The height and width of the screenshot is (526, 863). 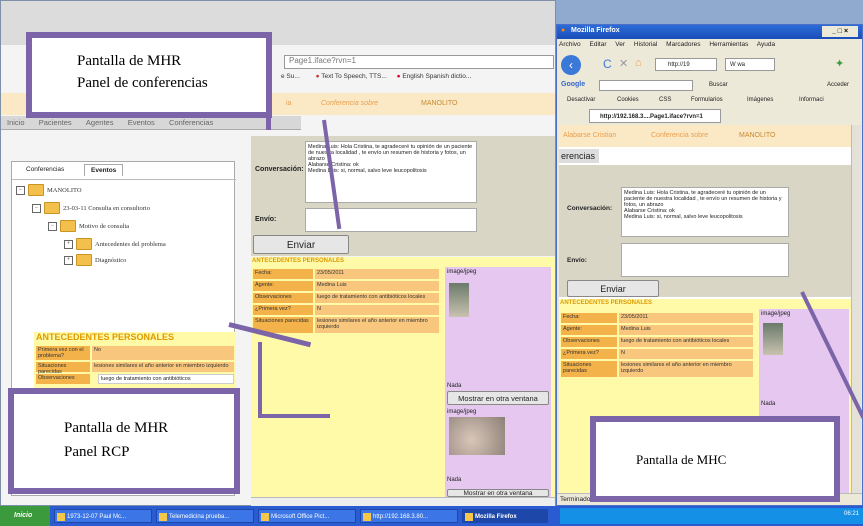 What do you see at coordinates (718, 85) in the screenshot?
I see `buscar-button: Buscar` at bounding box center [718, 85].